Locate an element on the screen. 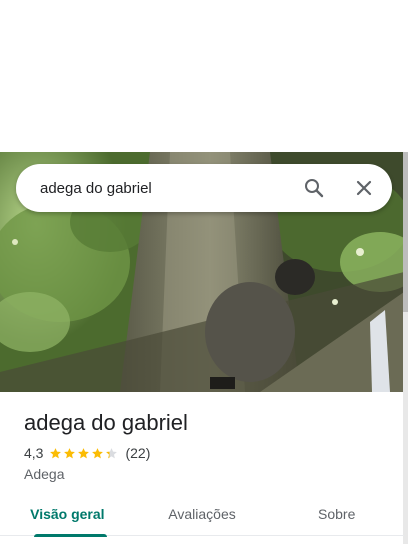 The height and width of the screenshot is (544, 408). search-box is located at coordinates (204, 188).